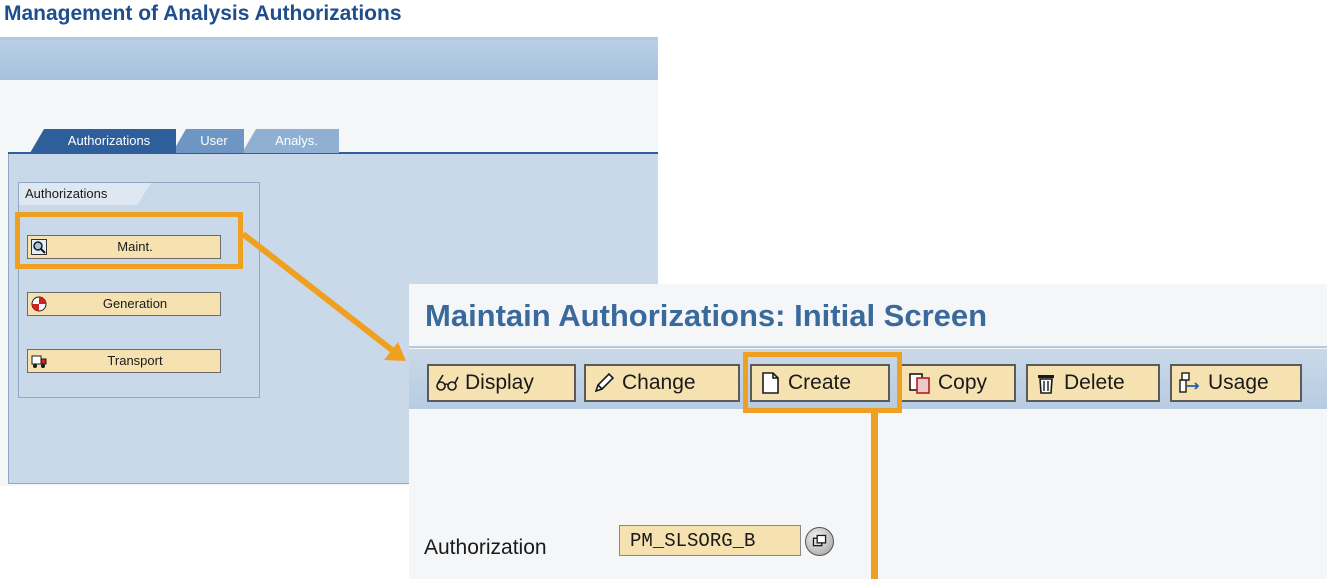  I want to click on title-divider, so click(868, 347).